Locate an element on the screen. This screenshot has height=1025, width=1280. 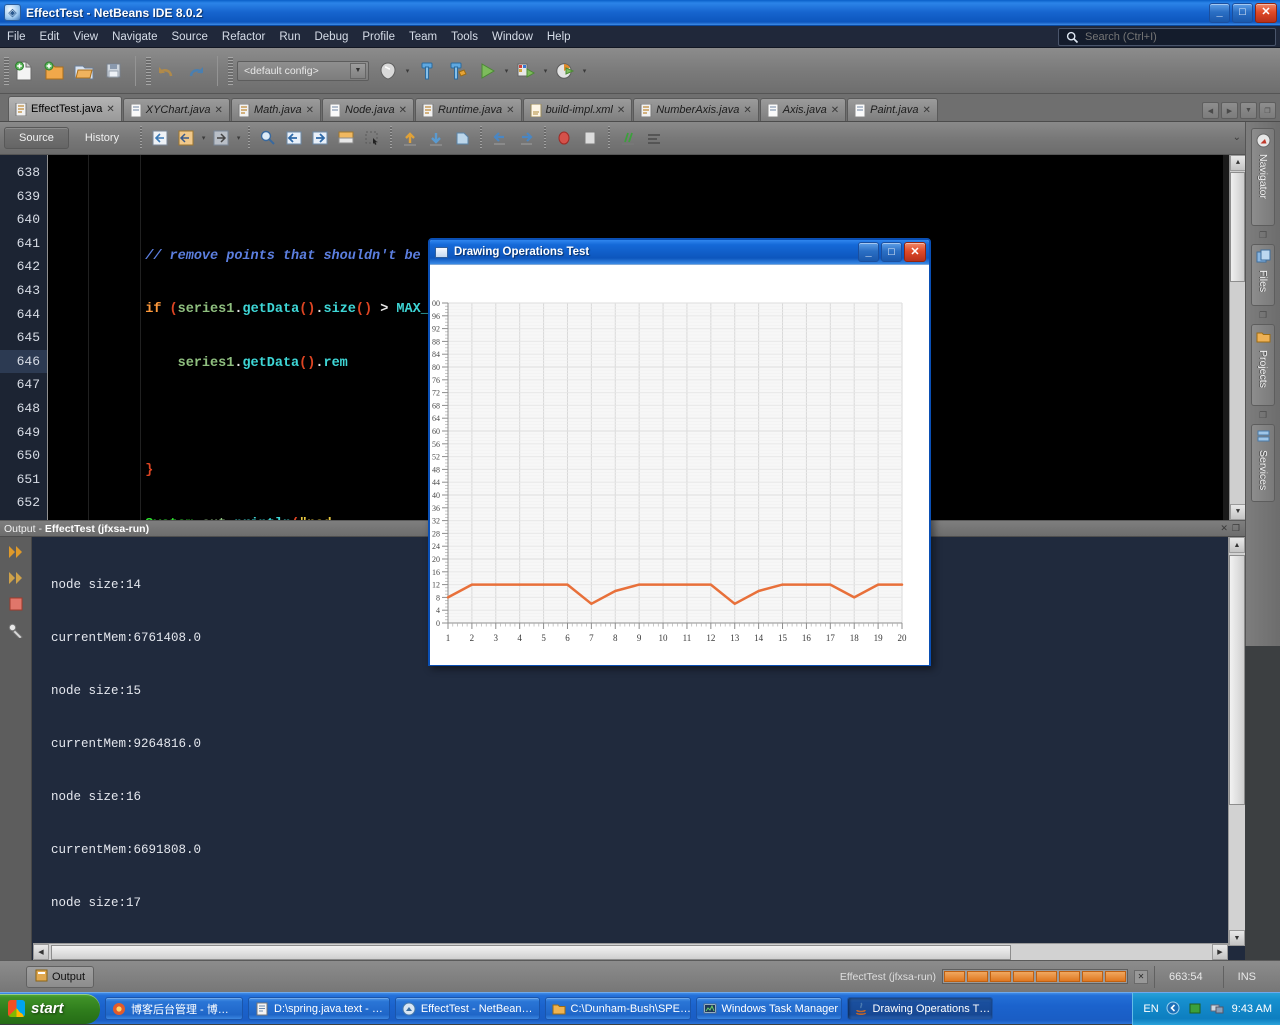
window-maximize-button: □ is located at coordinates (1242, 12).